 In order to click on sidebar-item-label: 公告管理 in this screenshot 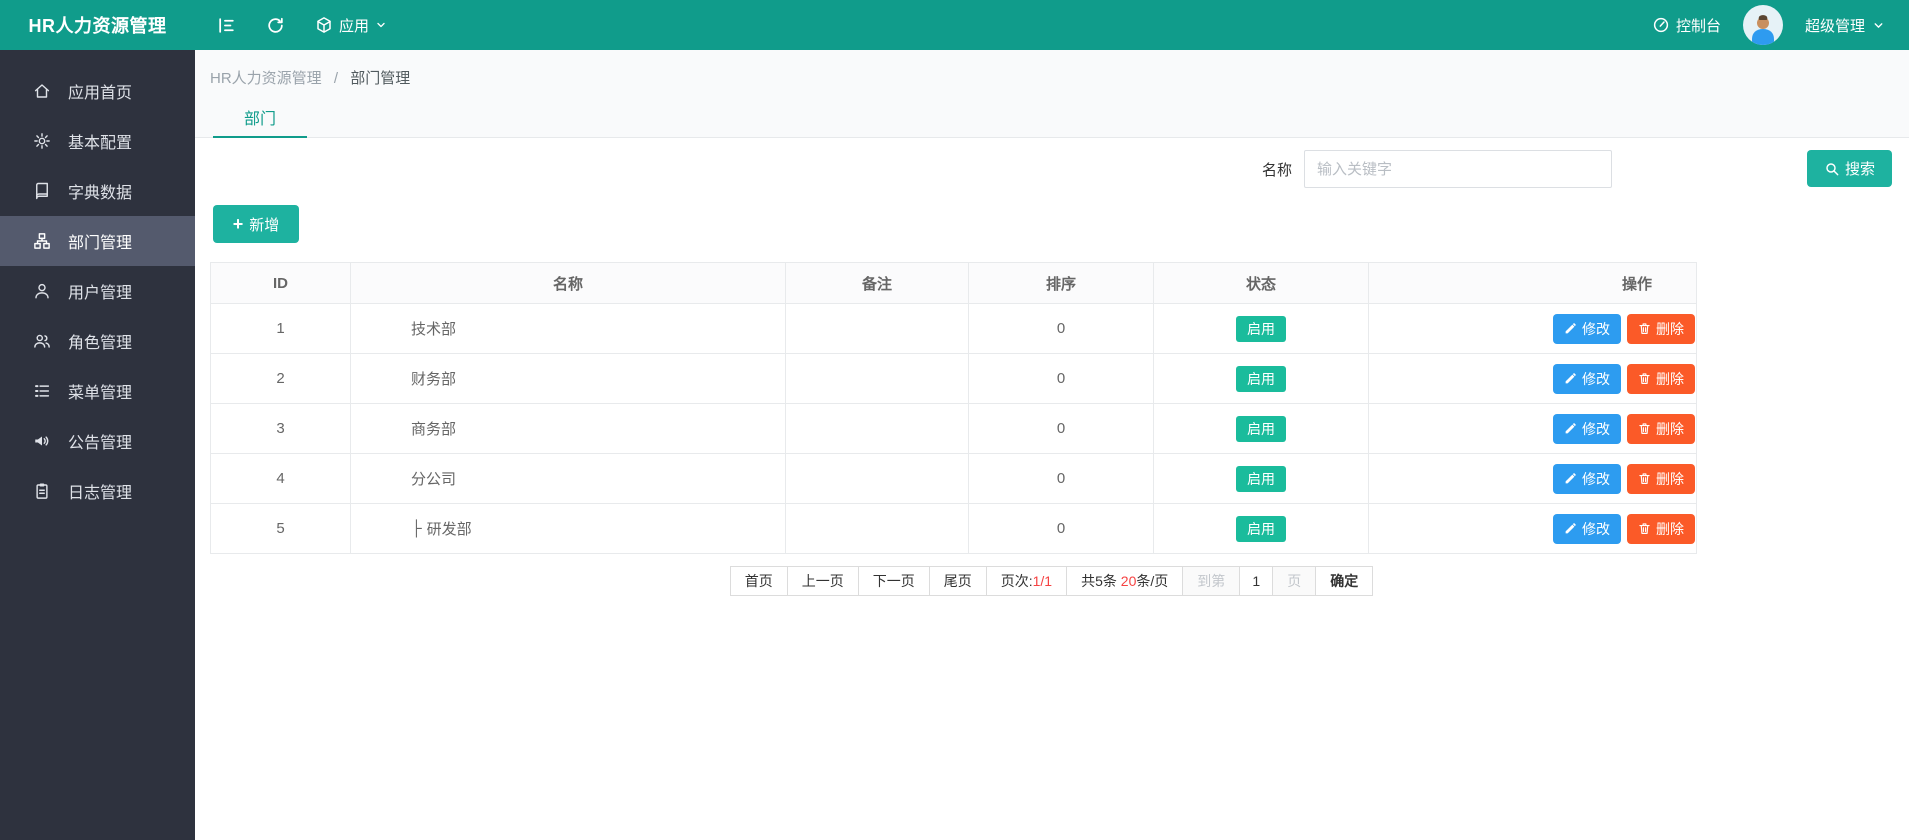, I will do `click(100, 443)`.